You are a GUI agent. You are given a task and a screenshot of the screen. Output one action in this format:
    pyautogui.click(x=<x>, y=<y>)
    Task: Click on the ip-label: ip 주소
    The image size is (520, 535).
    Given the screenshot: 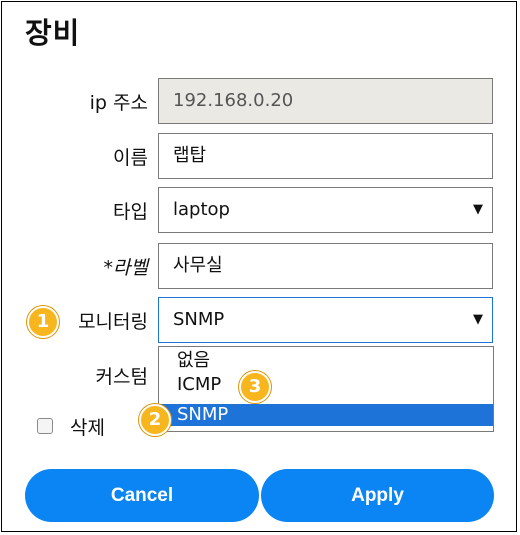 What is the action you would take?
    pyautogui.click(x=118, y=103)
    